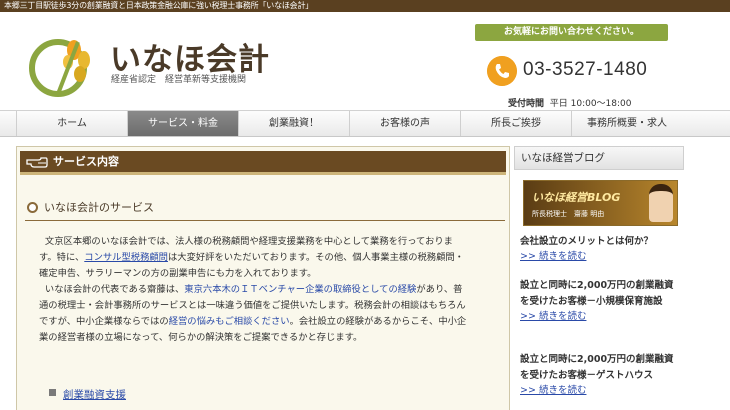 The width and height of the screenshot is (730, 410). I want to click on consulting-tax-advisor-link: コンサル型税務顧問, so click(126, 257).